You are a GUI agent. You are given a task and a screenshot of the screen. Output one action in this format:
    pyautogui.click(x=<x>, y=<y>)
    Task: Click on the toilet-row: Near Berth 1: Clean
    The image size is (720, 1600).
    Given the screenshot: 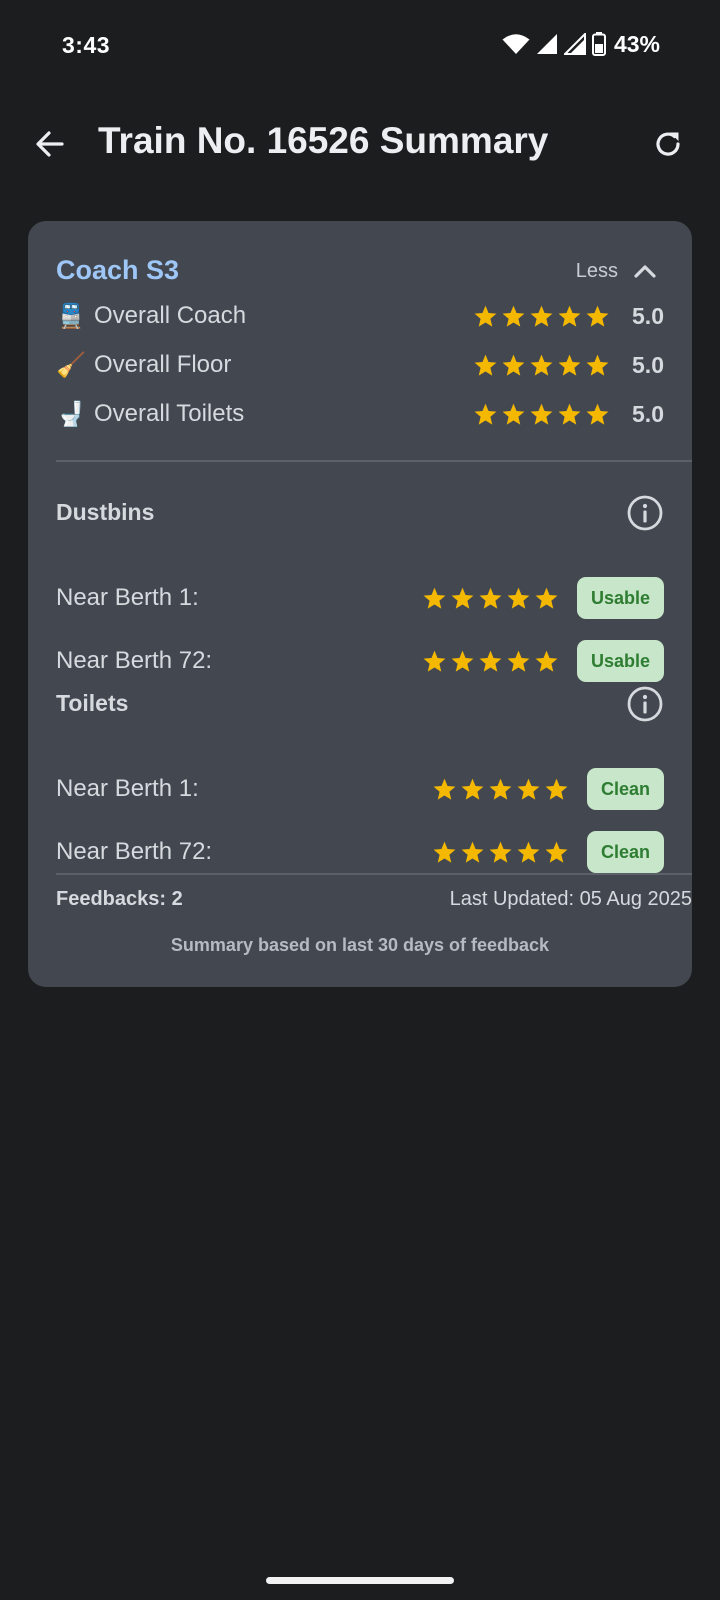 What is the action you would take?
    pyautogui.click(x=374, y=789)
    